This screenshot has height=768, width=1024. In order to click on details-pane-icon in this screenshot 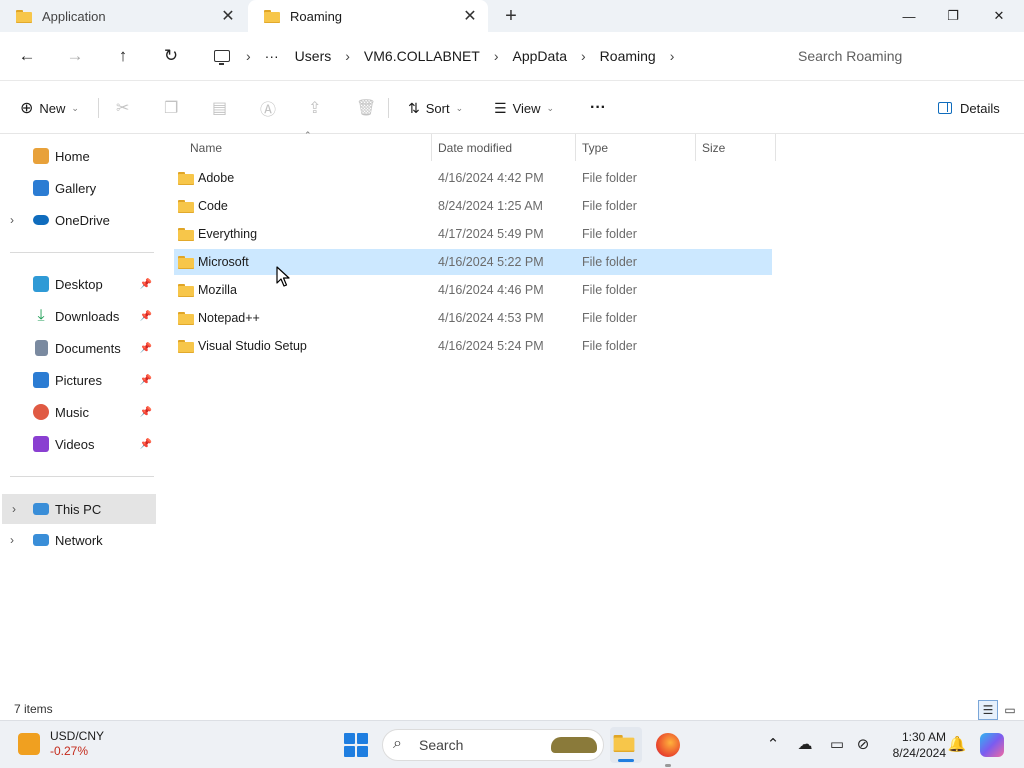, I will do `click(945, 108)`.